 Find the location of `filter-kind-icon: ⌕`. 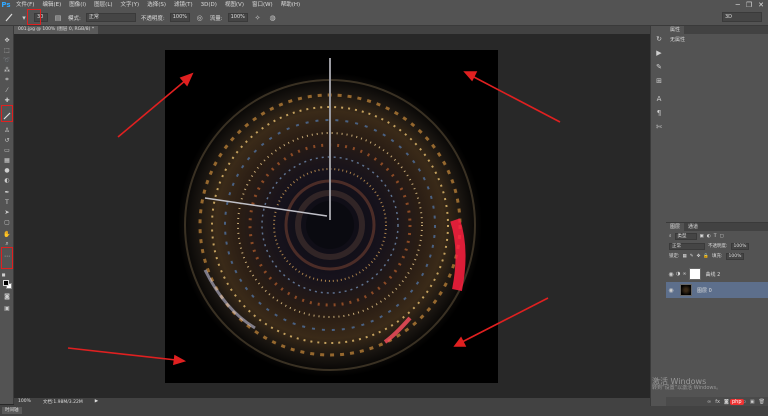

filter-kind-icon: ⌕ is located at coordinates (670, 236).